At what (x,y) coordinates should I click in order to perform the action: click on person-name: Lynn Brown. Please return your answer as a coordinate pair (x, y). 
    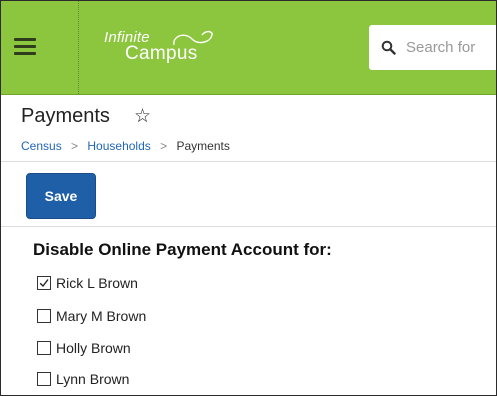
    Looking at the image, I should click on (93, 379).